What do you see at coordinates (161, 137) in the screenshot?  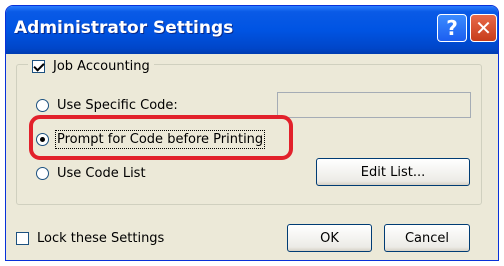 I see `highlight-annotation` at bounding box center [161, 137].